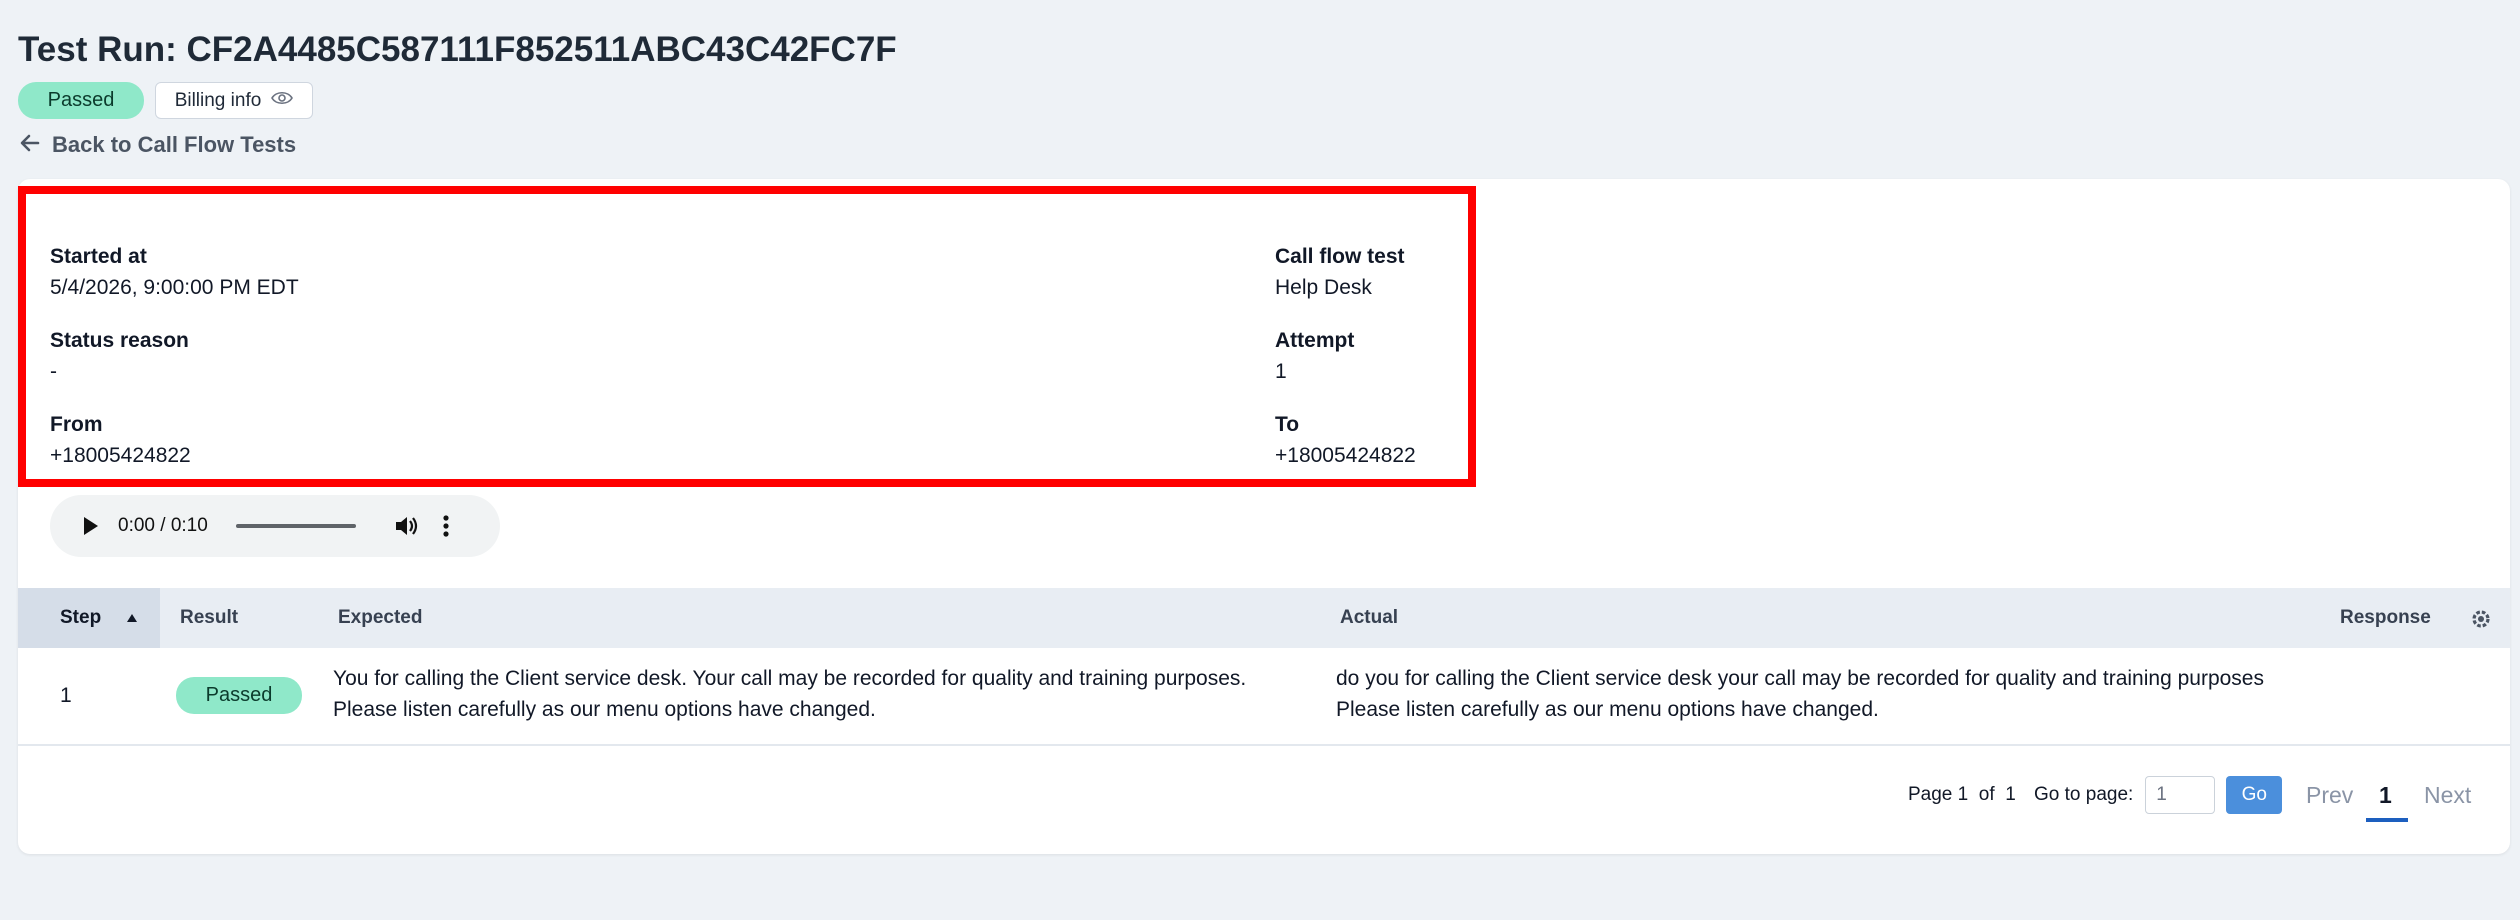 Image resolution: width=2520 pixels, height=920 pixels. What do you see at coordinates (119, 340) in the screenshot?
I see `status-reason-label: Status reason` at bounding box center [119, 340].